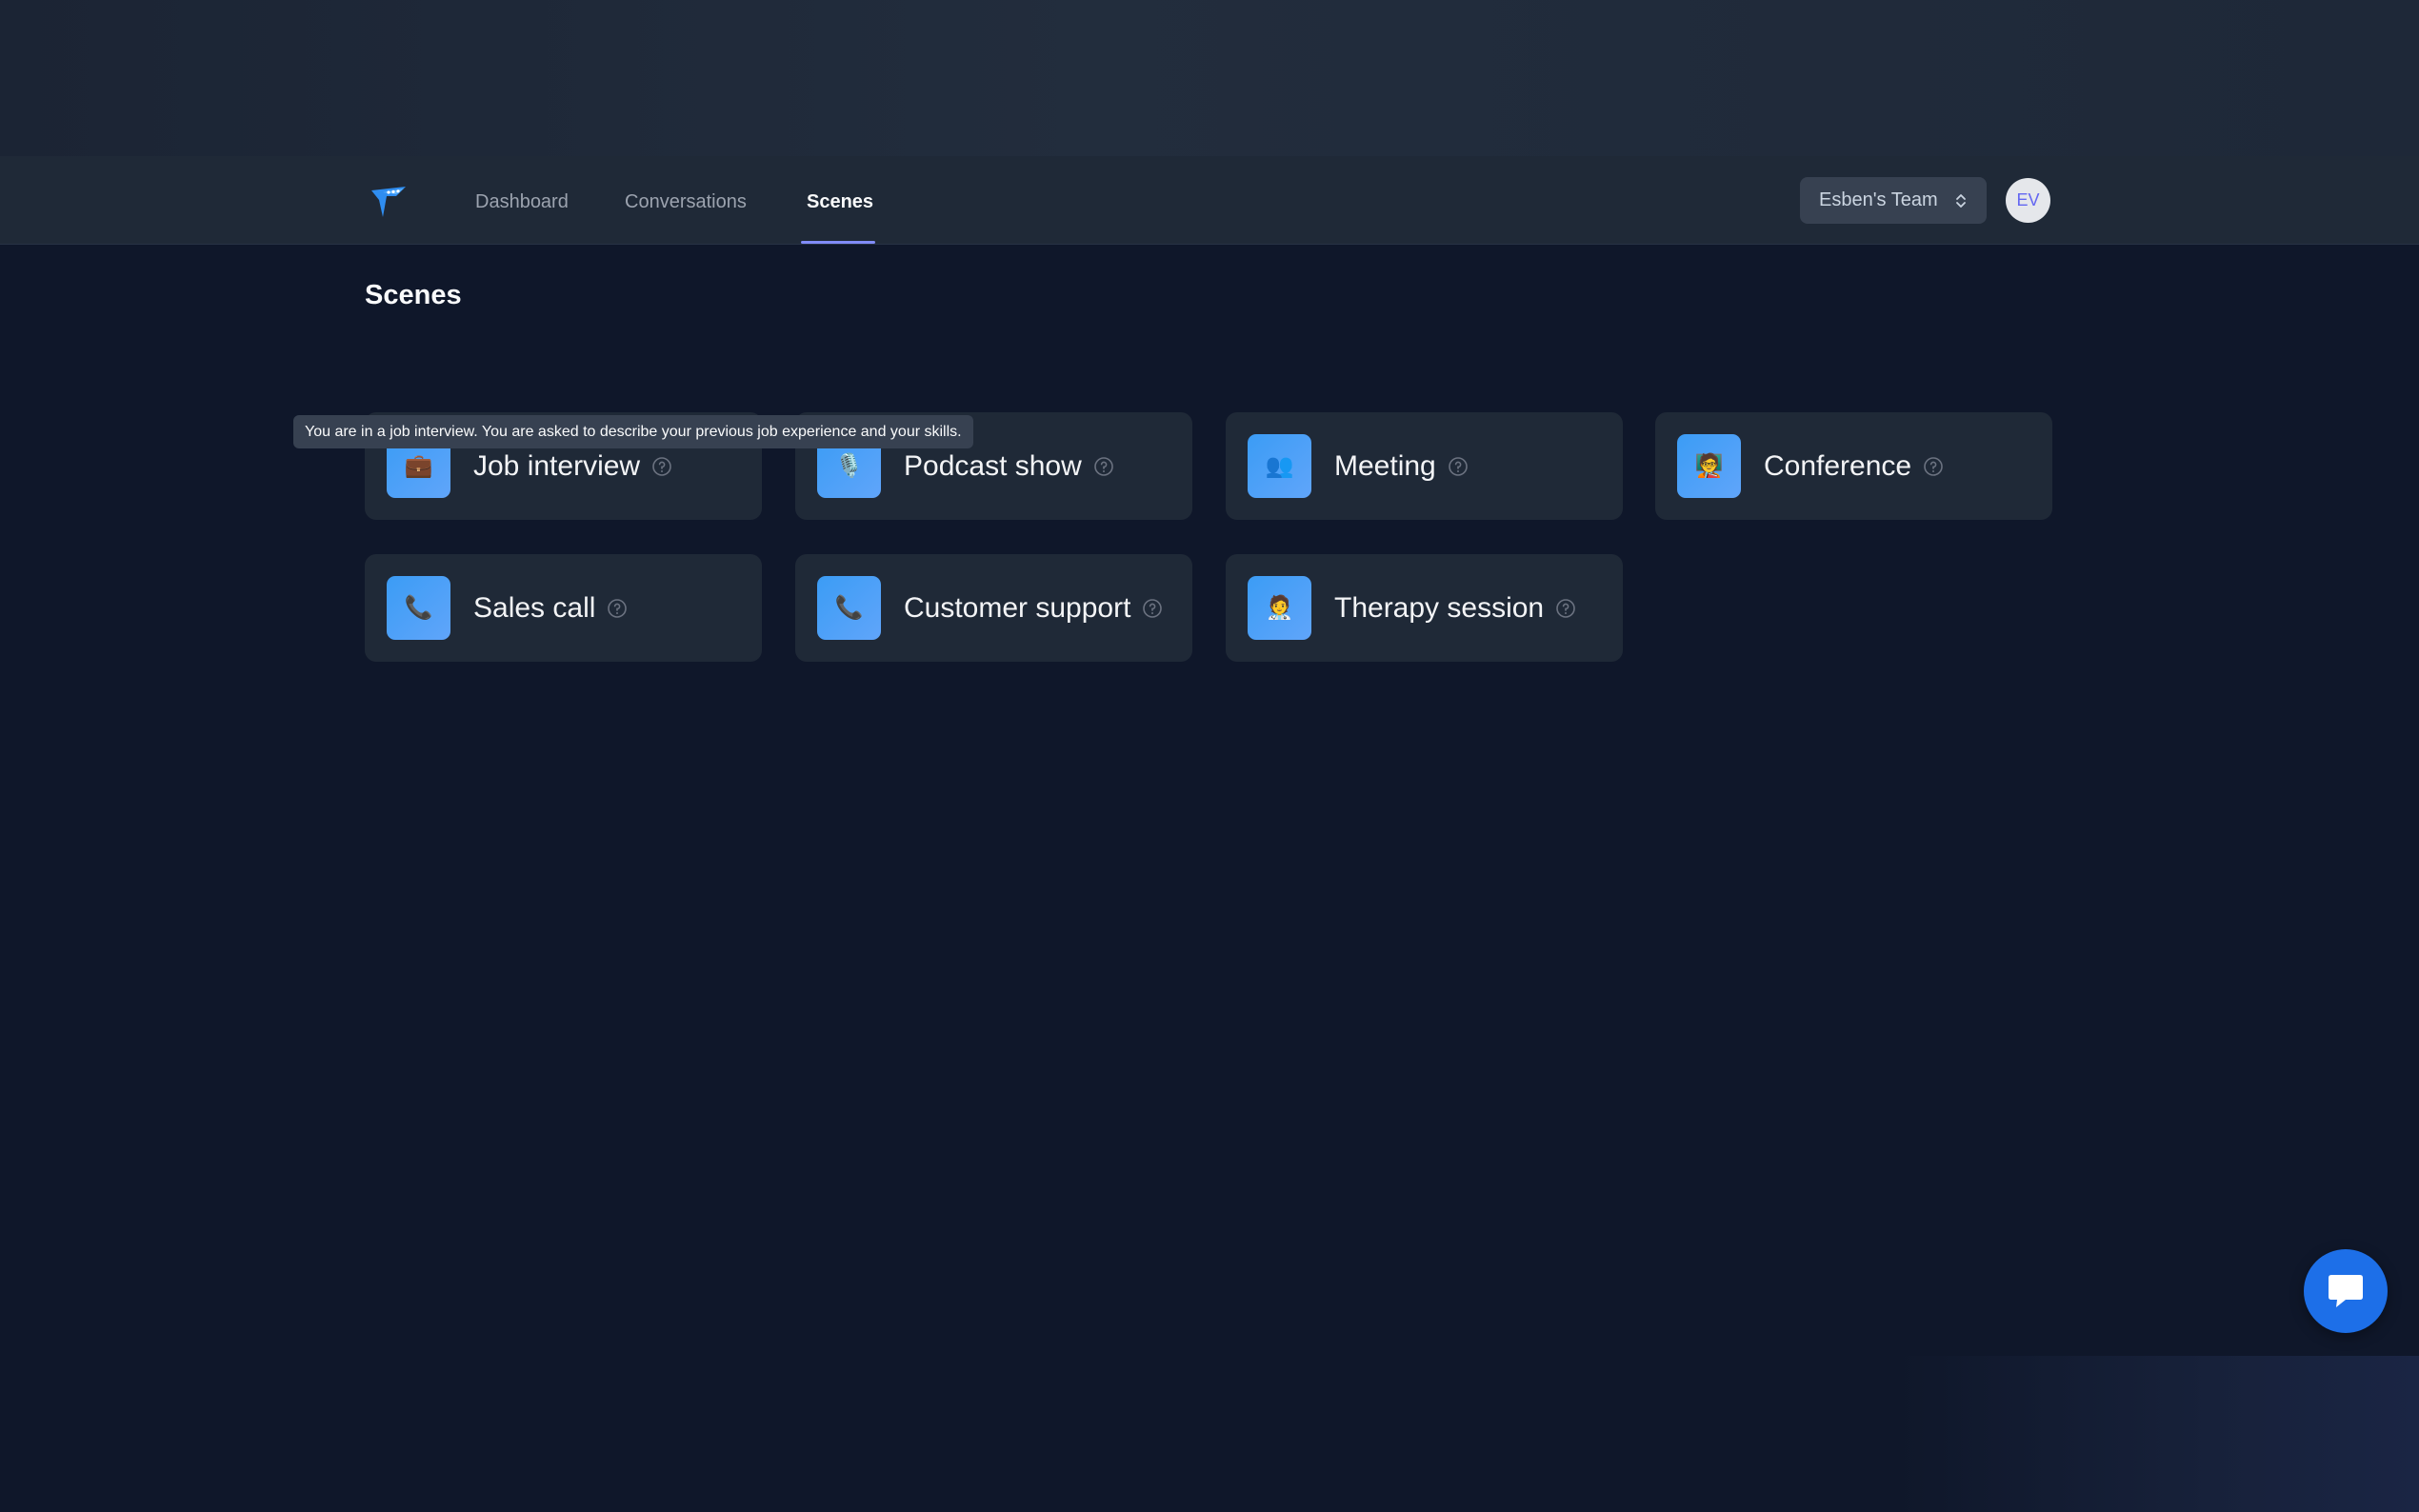  I want to click on people-icon: 👥, so click(1279, 466).